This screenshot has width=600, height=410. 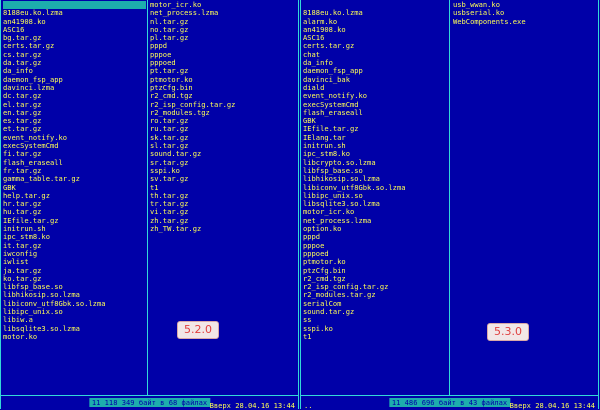 I want to click on file-entry: gamma_table.tar.gz, so click(x=74, y=178).